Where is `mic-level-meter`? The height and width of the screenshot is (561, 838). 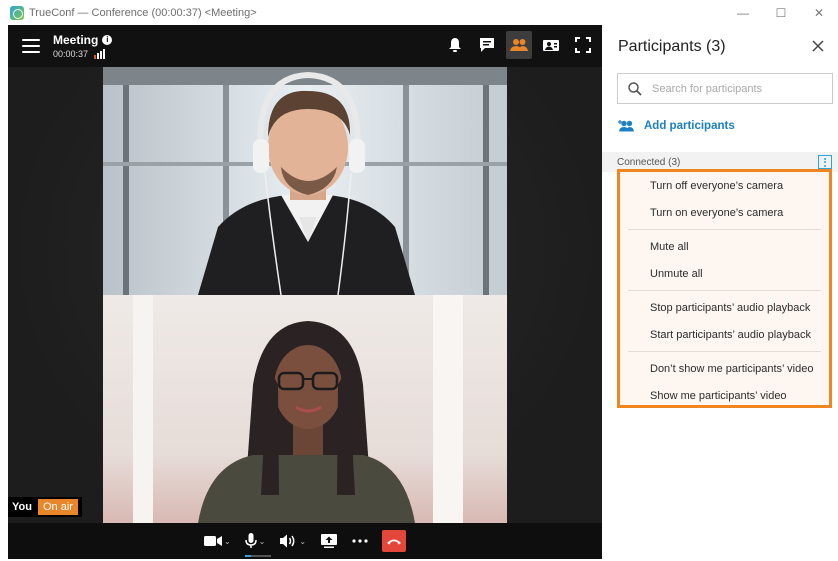
mic-level-meter is located at coordinates (257, 556).